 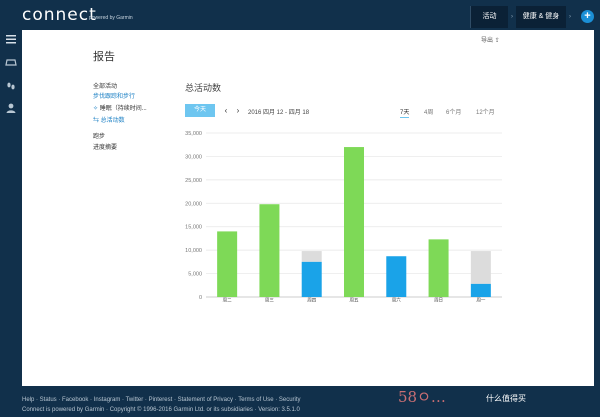 What do you see at coordinates (11, 108) in the screenshot?
I see `user-icon` at bounding box center [11, 108].